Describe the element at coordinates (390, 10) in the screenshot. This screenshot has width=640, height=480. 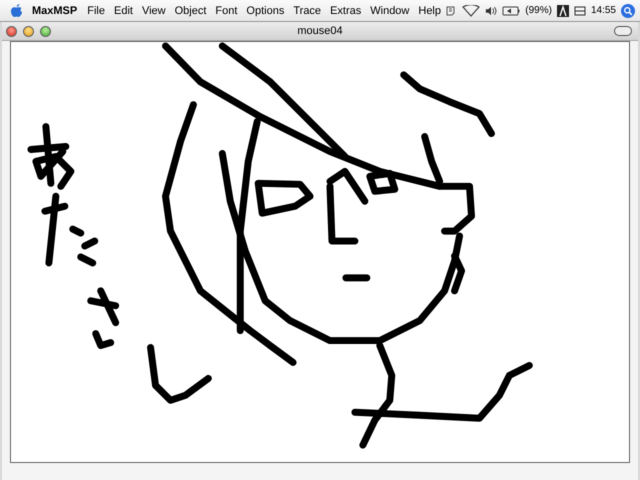
I see `menu-item: Window` at that location.